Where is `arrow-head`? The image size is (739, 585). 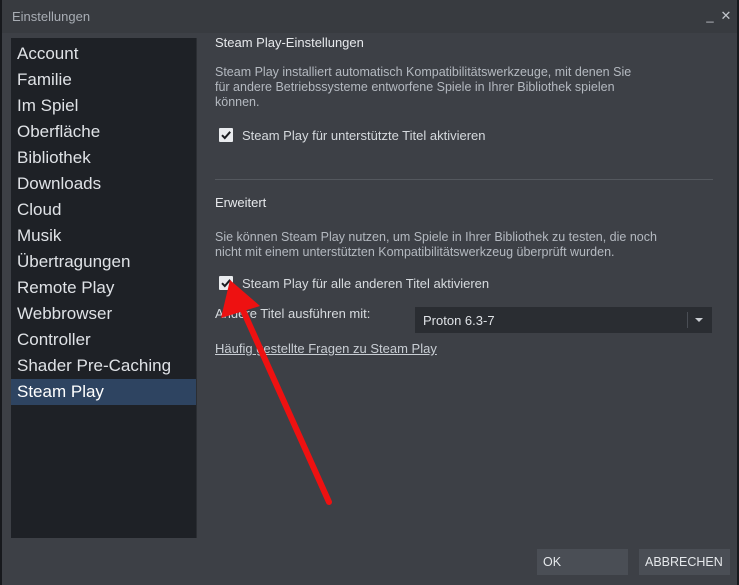
arrow-head is located at coordinates (240, 299).